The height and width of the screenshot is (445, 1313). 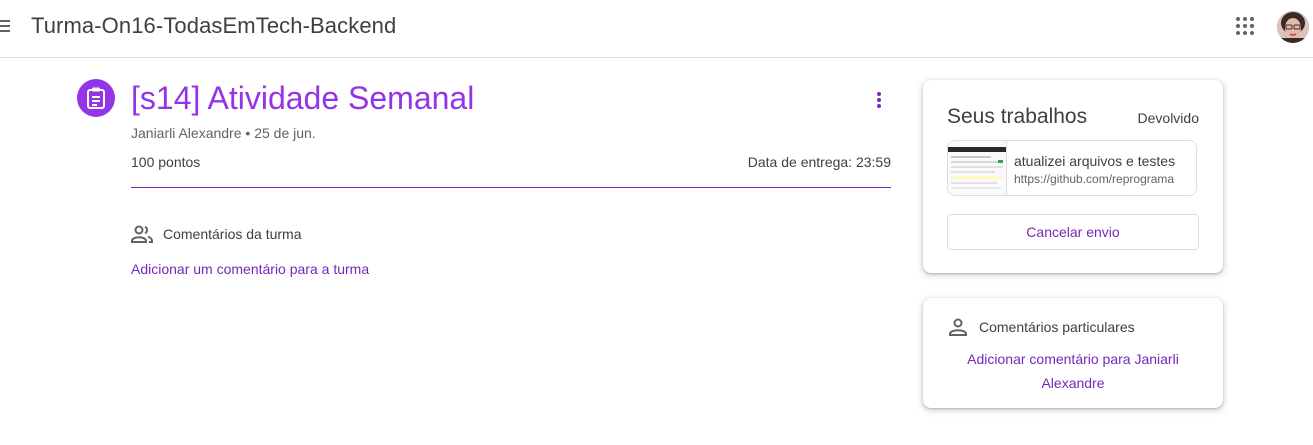 What do you see at coordinates (303, 98) in the screenshot?
I see `assignment-title: [s14] Atividade Semanal` at bounding box center [303, 98].